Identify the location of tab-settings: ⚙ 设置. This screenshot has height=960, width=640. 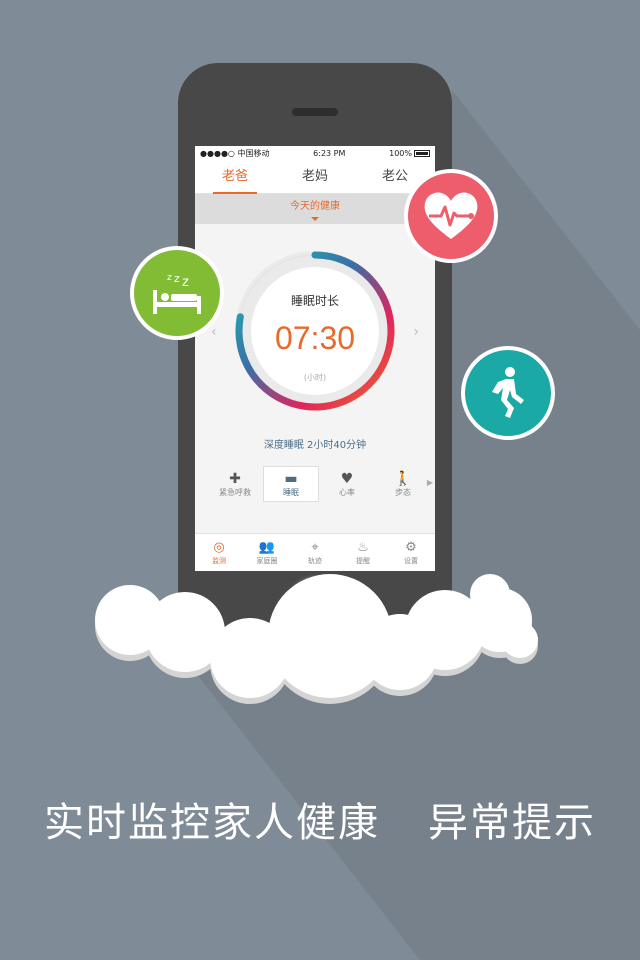
(411, 552).